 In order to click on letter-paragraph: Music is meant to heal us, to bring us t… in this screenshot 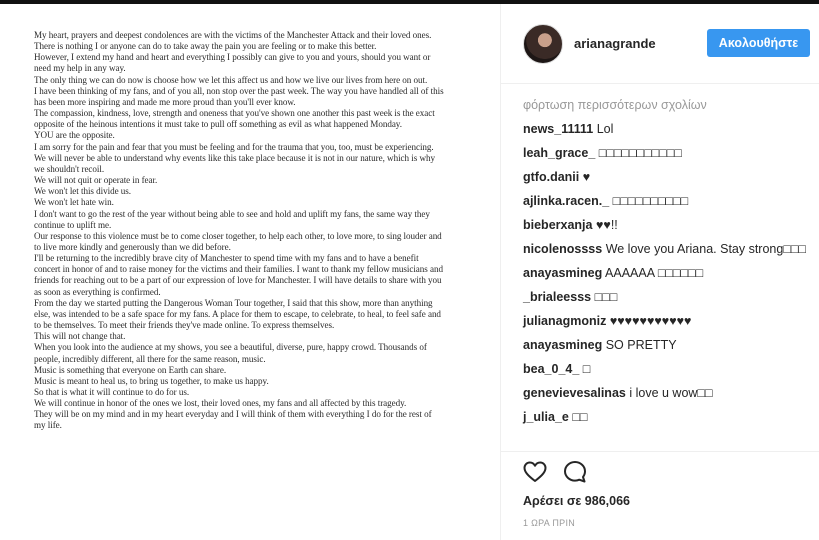, I will do `click(151, 380)`.